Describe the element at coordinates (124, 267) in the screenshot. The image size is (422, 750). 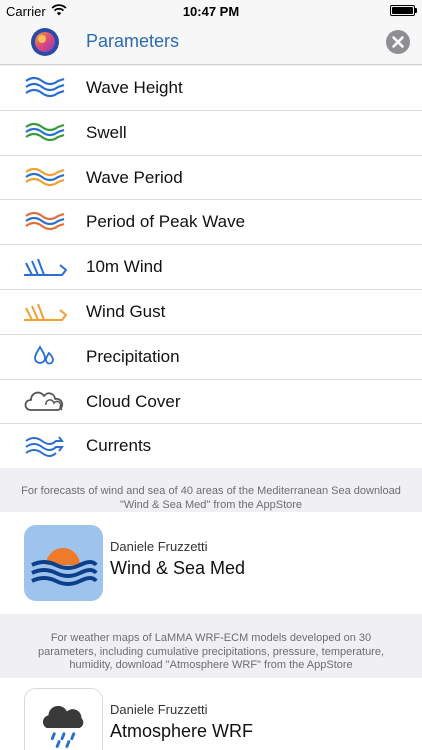
I see `parameter-label: 10m Wind` at that location.